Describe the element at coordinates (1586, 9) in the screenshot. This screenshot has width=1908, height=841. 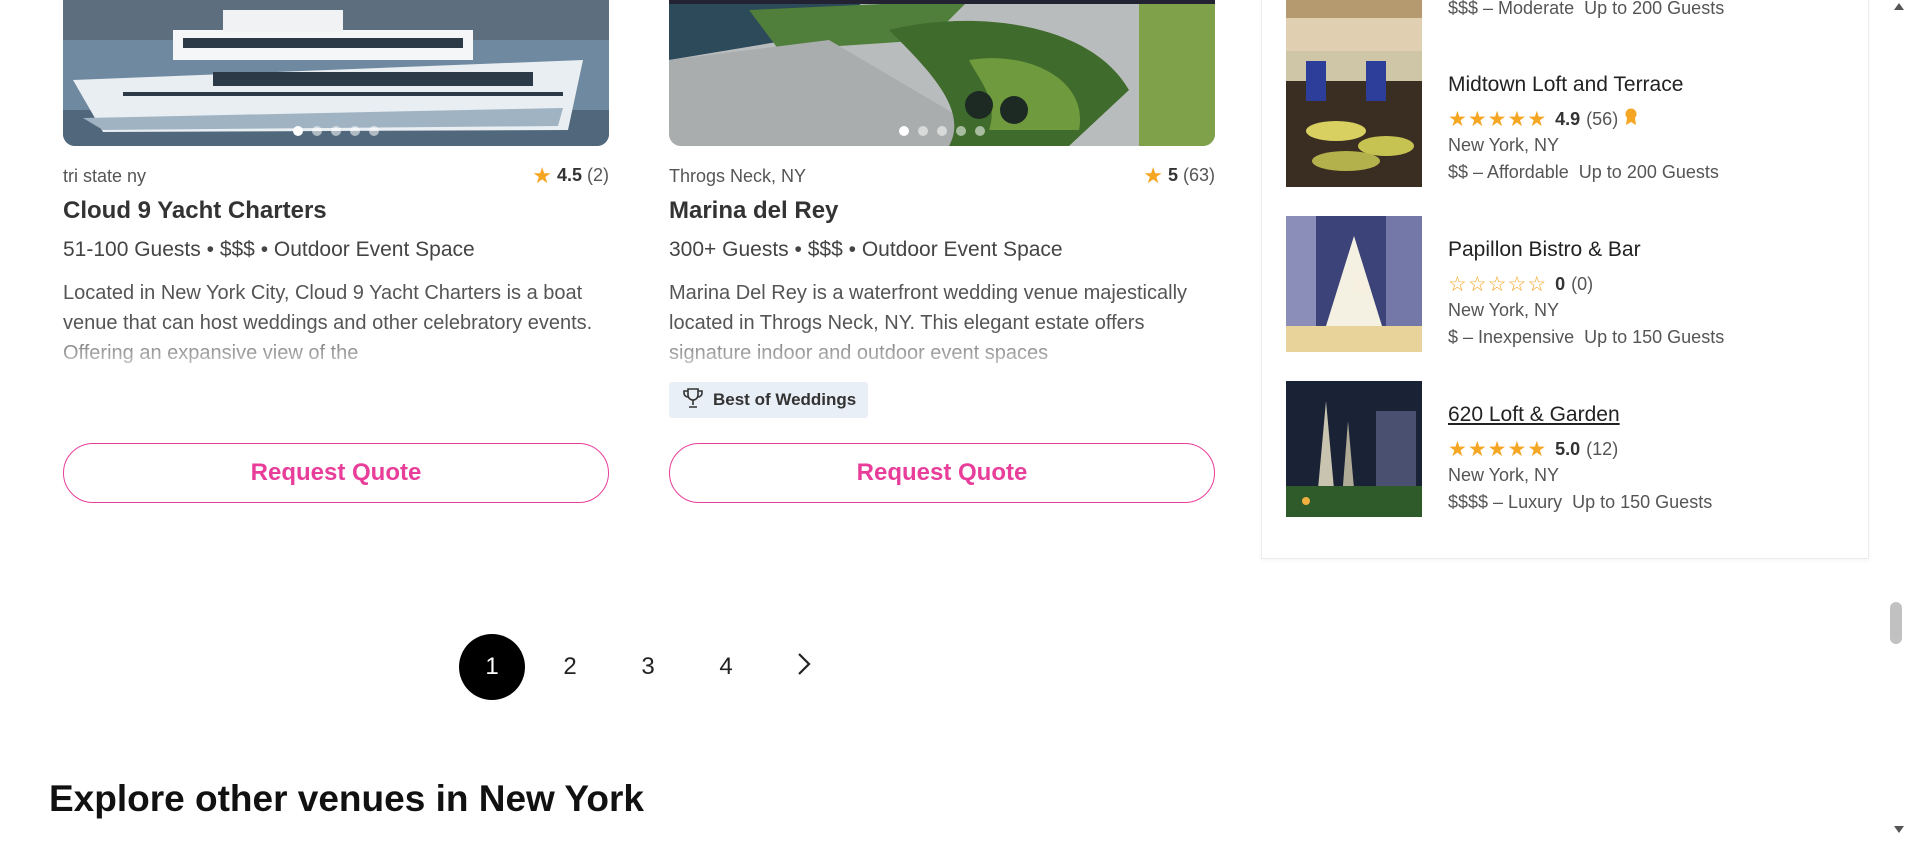
I see `venue-price-range: $$$ – Moderate Up to 200 Guests` at that location.